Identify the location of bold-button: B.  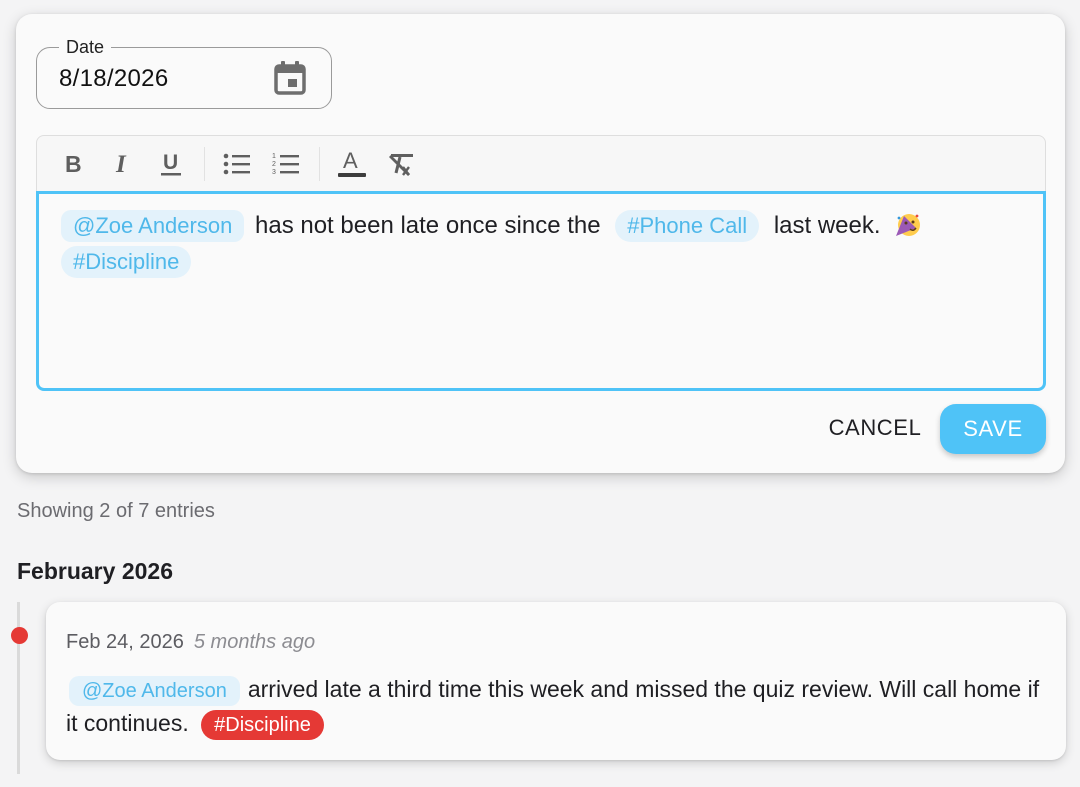
(73, 164).